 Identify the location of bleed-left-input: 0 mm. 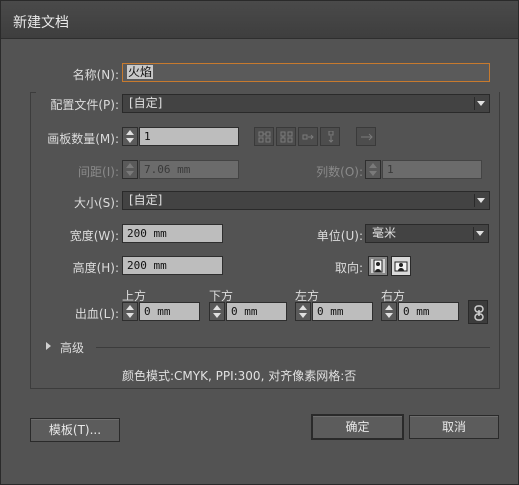
(342, 311).